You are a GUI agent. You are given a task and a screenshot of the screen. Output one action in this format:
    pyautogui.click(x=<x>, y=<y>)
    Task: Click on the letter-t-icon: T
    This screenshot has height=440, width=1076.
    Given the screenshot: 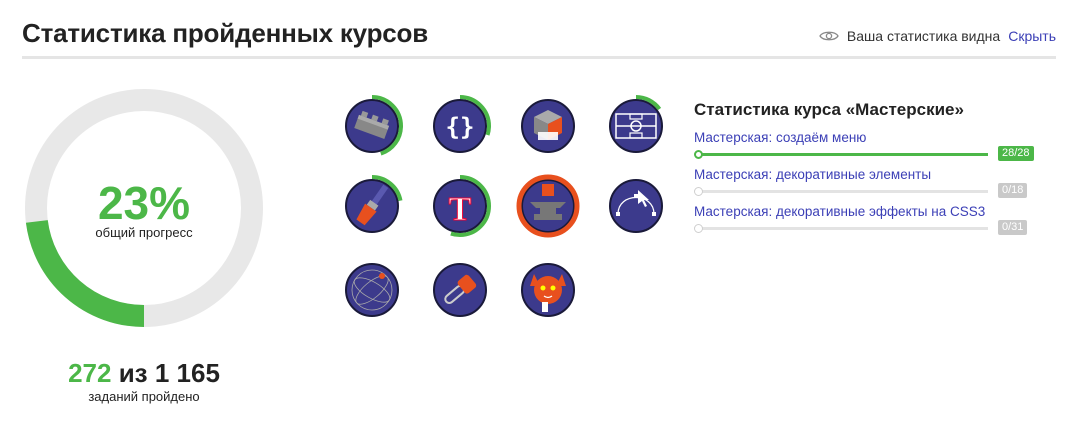 What is the action you would take?
    pyautogui.click(x=460, y=206)
    